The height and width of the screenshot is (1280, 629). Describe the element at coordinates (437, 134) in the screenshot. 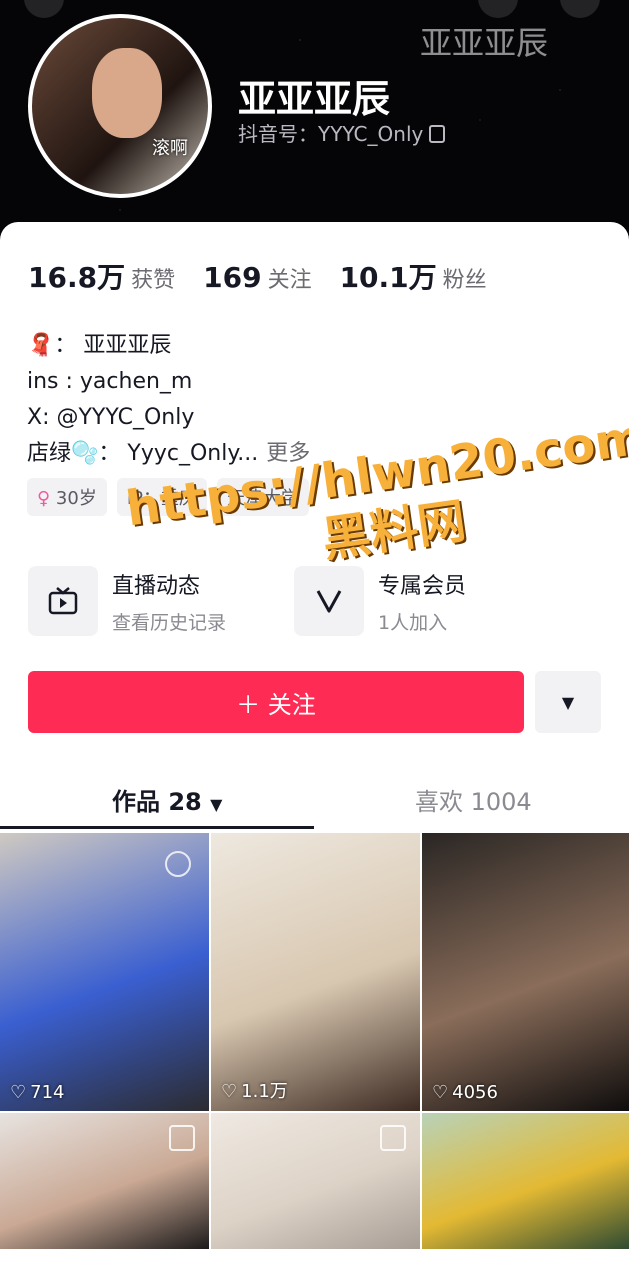

I see `copy-icon` at that location.